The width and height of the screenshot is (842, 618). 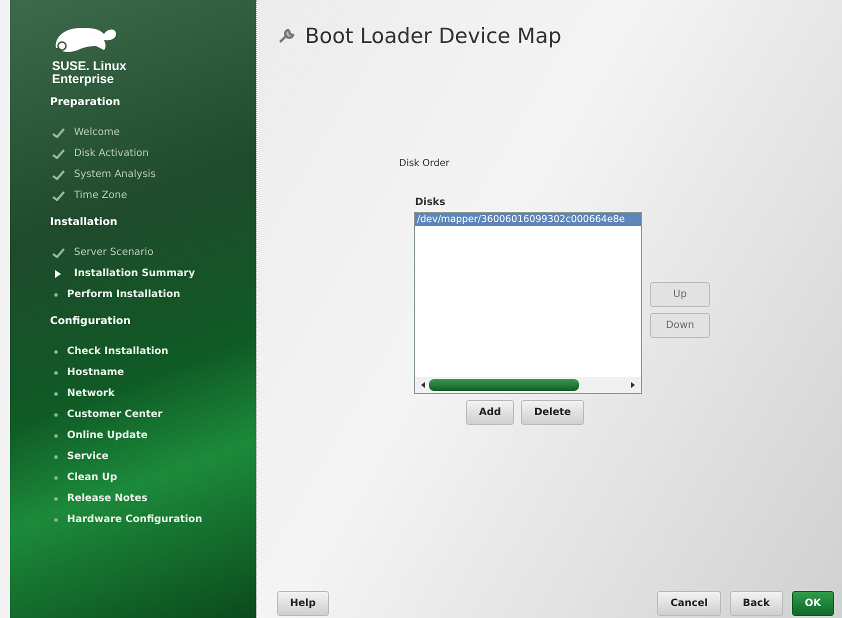 I want to click on list-label: Disks, so click(x=430, y=202).